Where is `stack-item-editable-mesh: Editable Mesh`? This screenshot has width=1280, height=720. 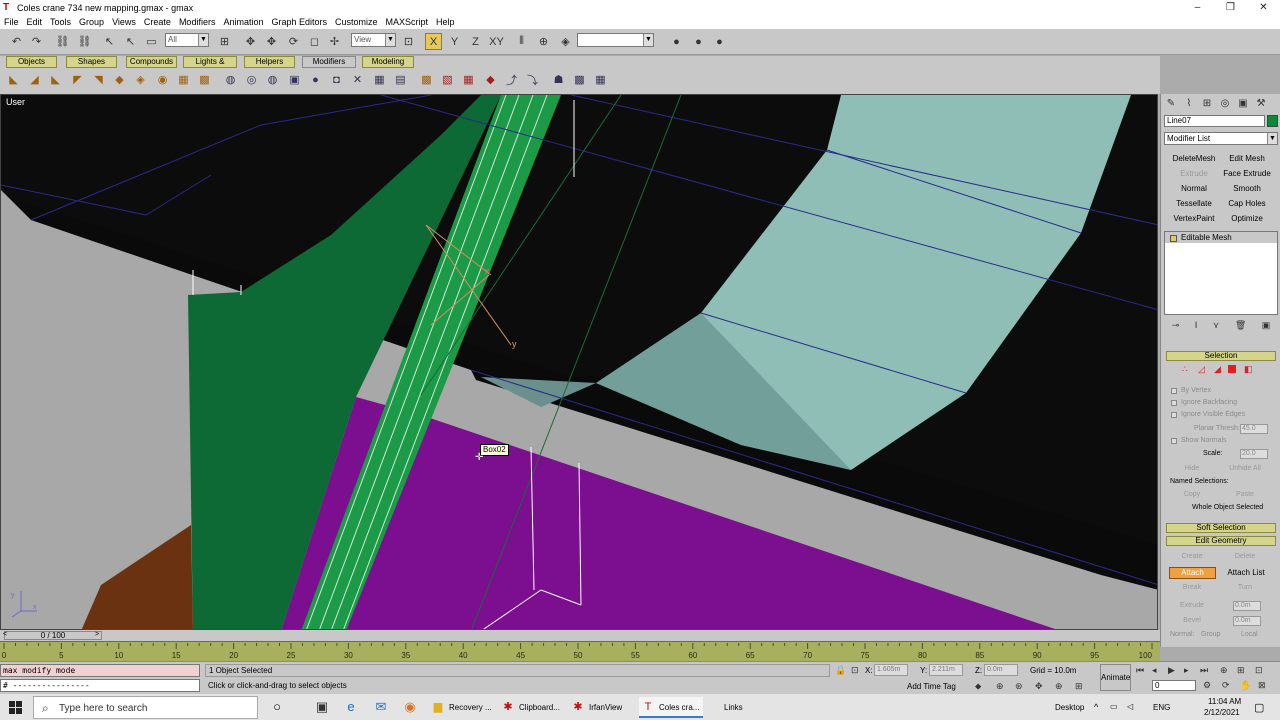 stack-item-editable-mesh: Editable Mesh is located at coordinates (1221, 237).